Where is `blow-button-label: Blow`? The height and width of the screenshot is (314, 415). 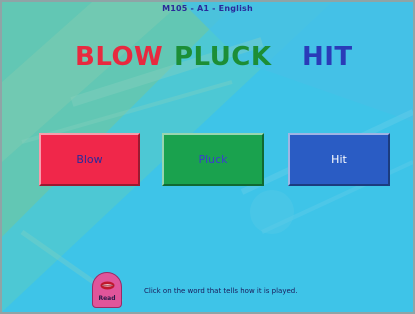
blow-button-label: Blow is located at coordinates (89, 159).